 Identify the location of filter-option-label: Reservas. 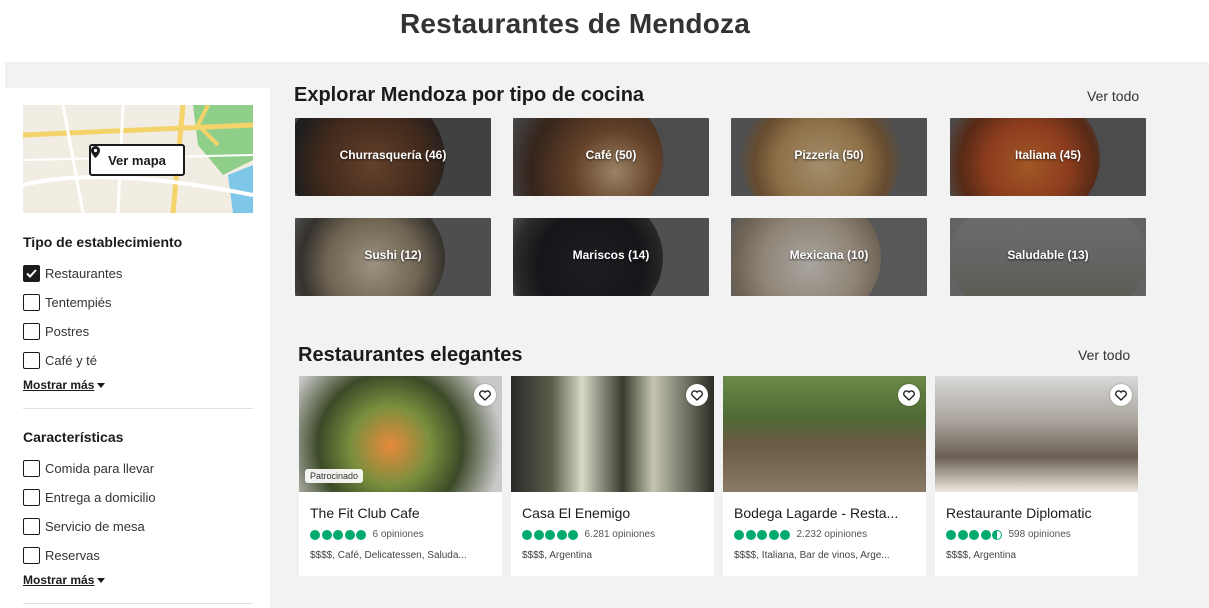
(72, 555).